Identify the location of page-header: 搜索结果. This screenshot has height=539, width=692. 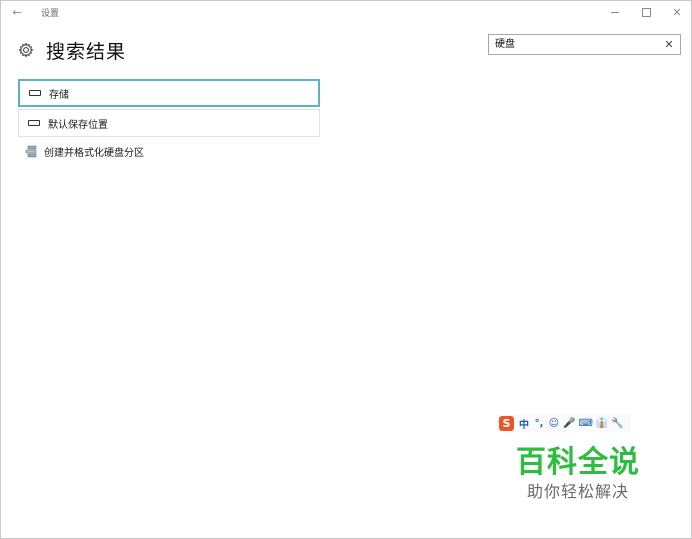
(72, 50).